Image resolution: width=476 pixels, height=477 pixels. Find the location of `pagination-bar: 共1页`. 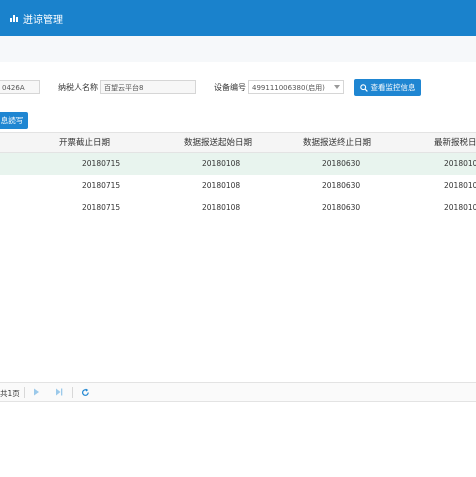

pagination-bar: 共1页 is located at coordinates (238, 392).